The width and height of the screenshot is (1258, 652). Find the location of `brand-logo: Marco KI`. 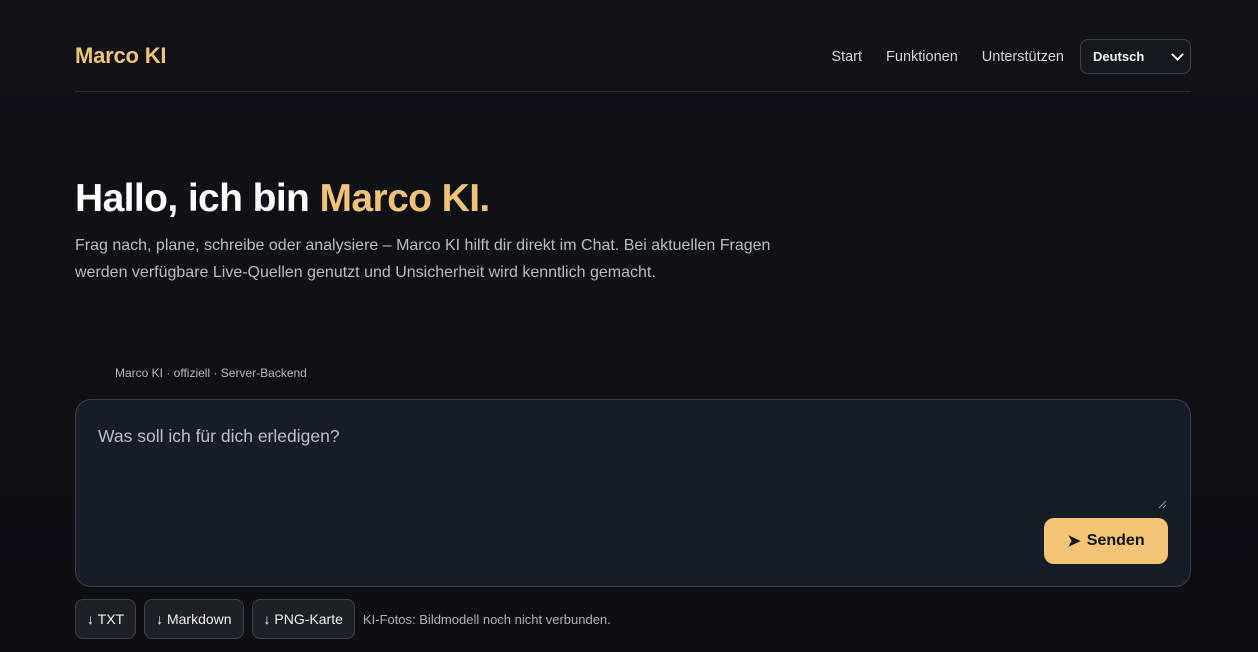

brand-logo: Marco KI is located at coordinates (121, 56).